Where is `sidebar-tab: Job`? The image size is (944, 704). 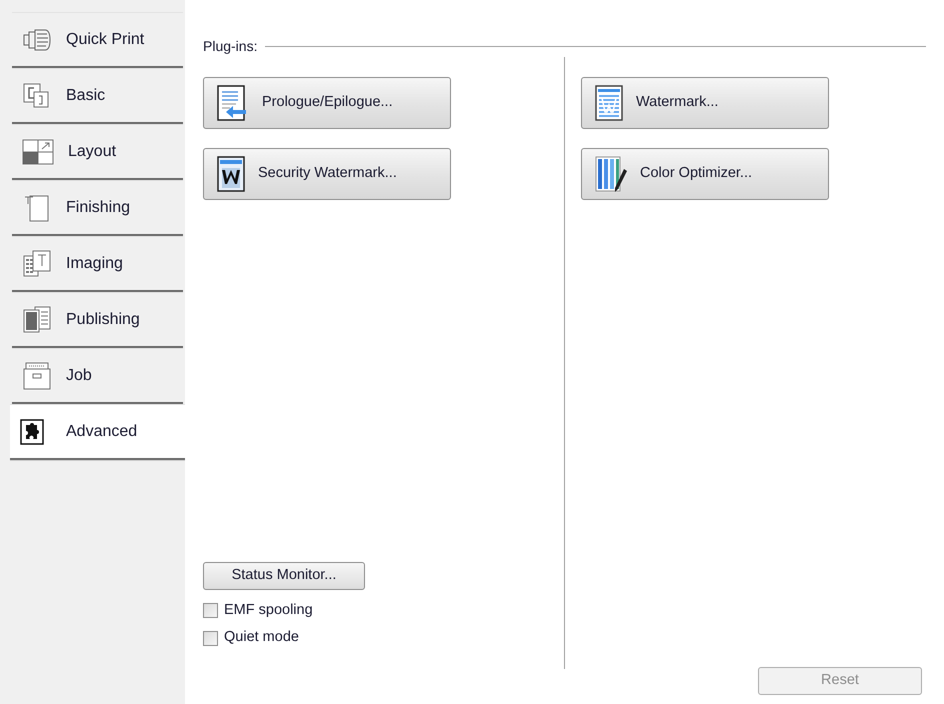
sidebar-tab: Job is located at coordinates (97, 376).